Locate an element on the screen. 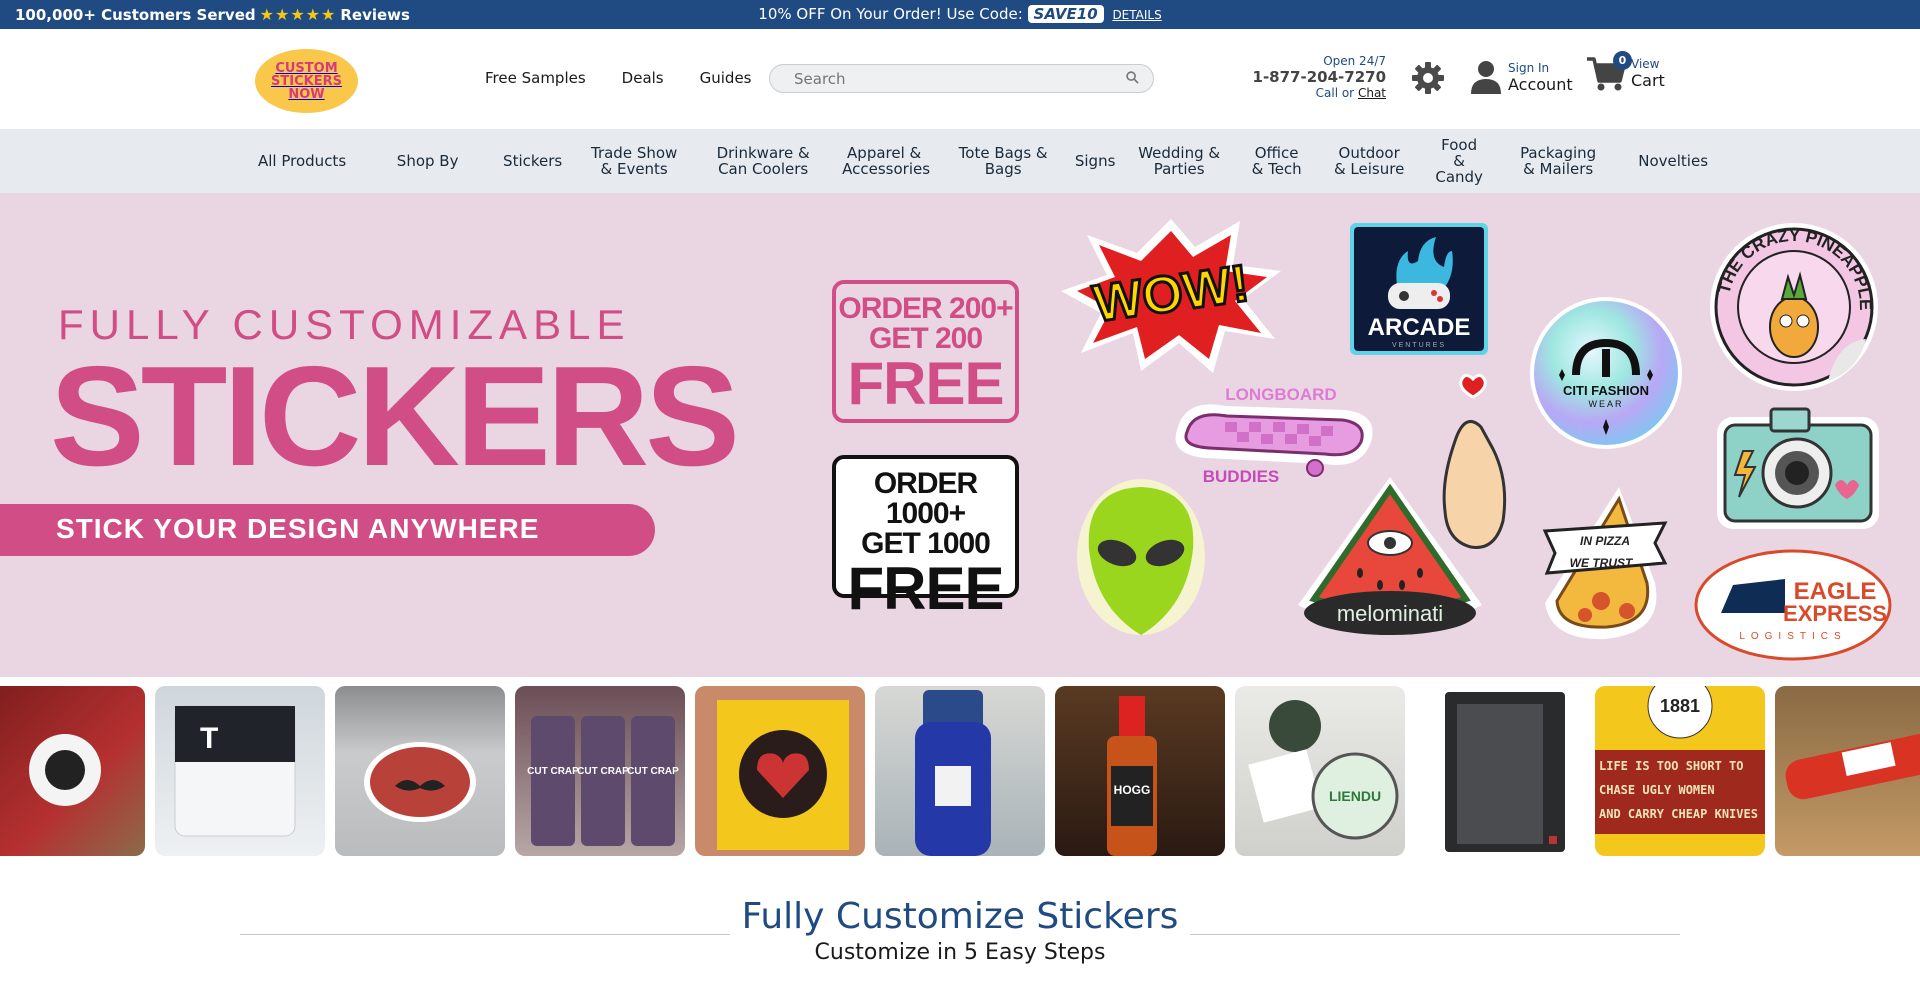 This screenshot has height=993, width=1920. account-link: Sign In Account is located at coordinates (1521, 77).